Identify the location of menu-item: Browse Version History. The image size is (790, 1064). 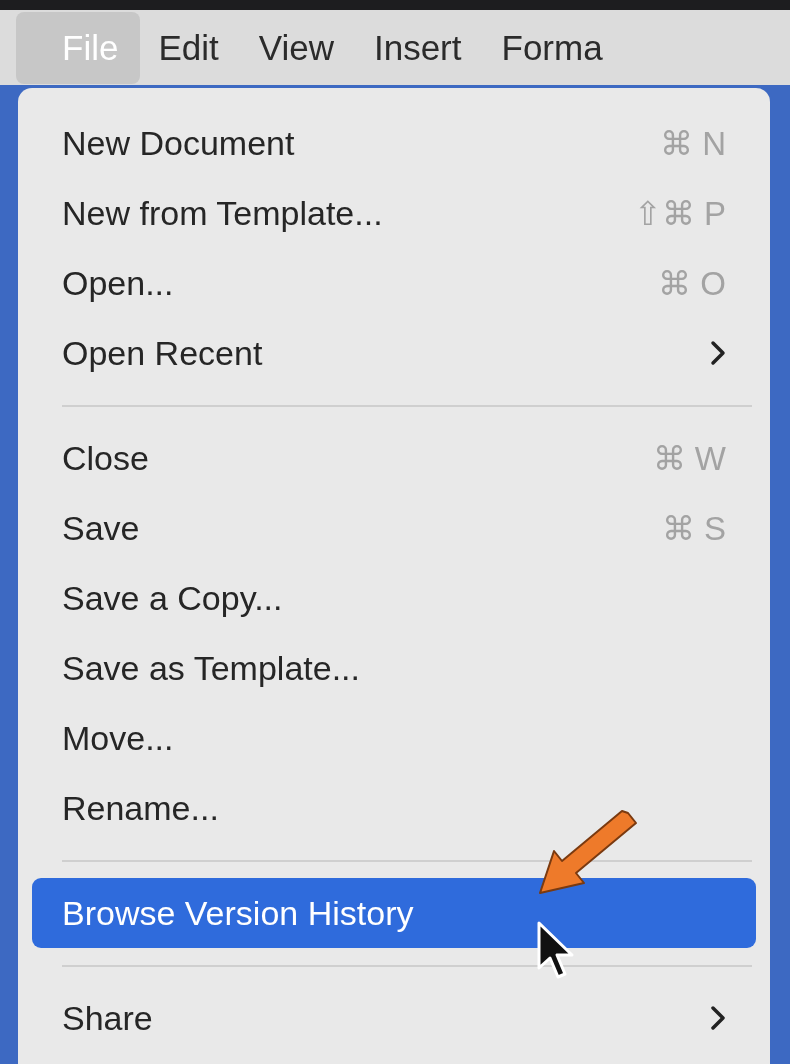
(394, 913).